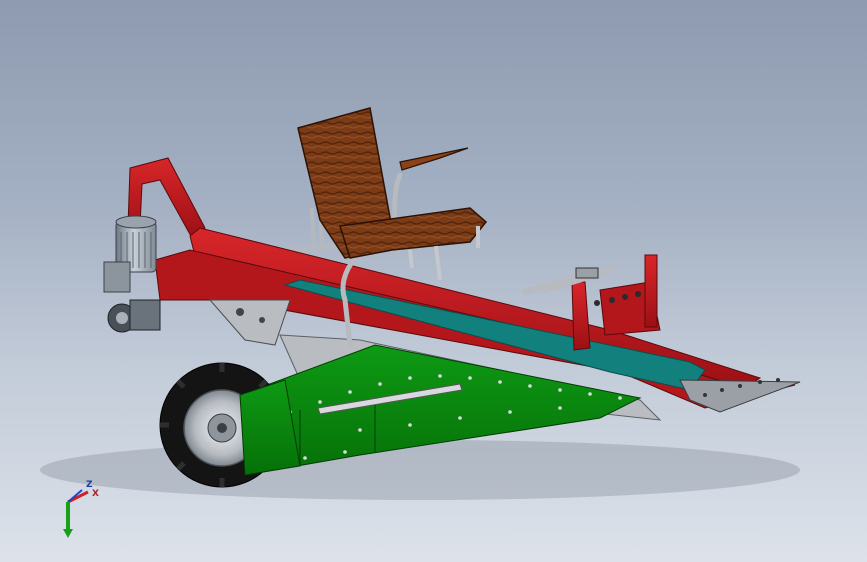  I want to click on blade, so click(740, 395).